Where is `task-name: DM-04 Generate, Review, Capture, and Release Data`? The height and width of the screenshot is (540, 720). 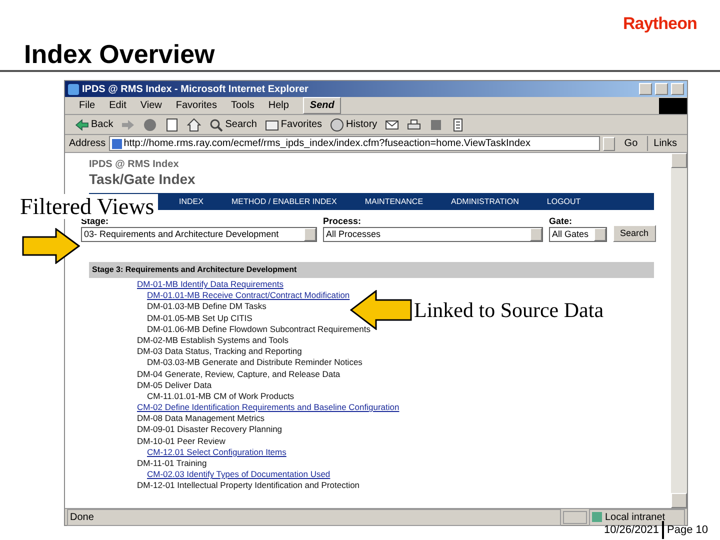
task-name: DM-04 Generate, Review, Capture, and Release Data is located at coordinates (238, 373).